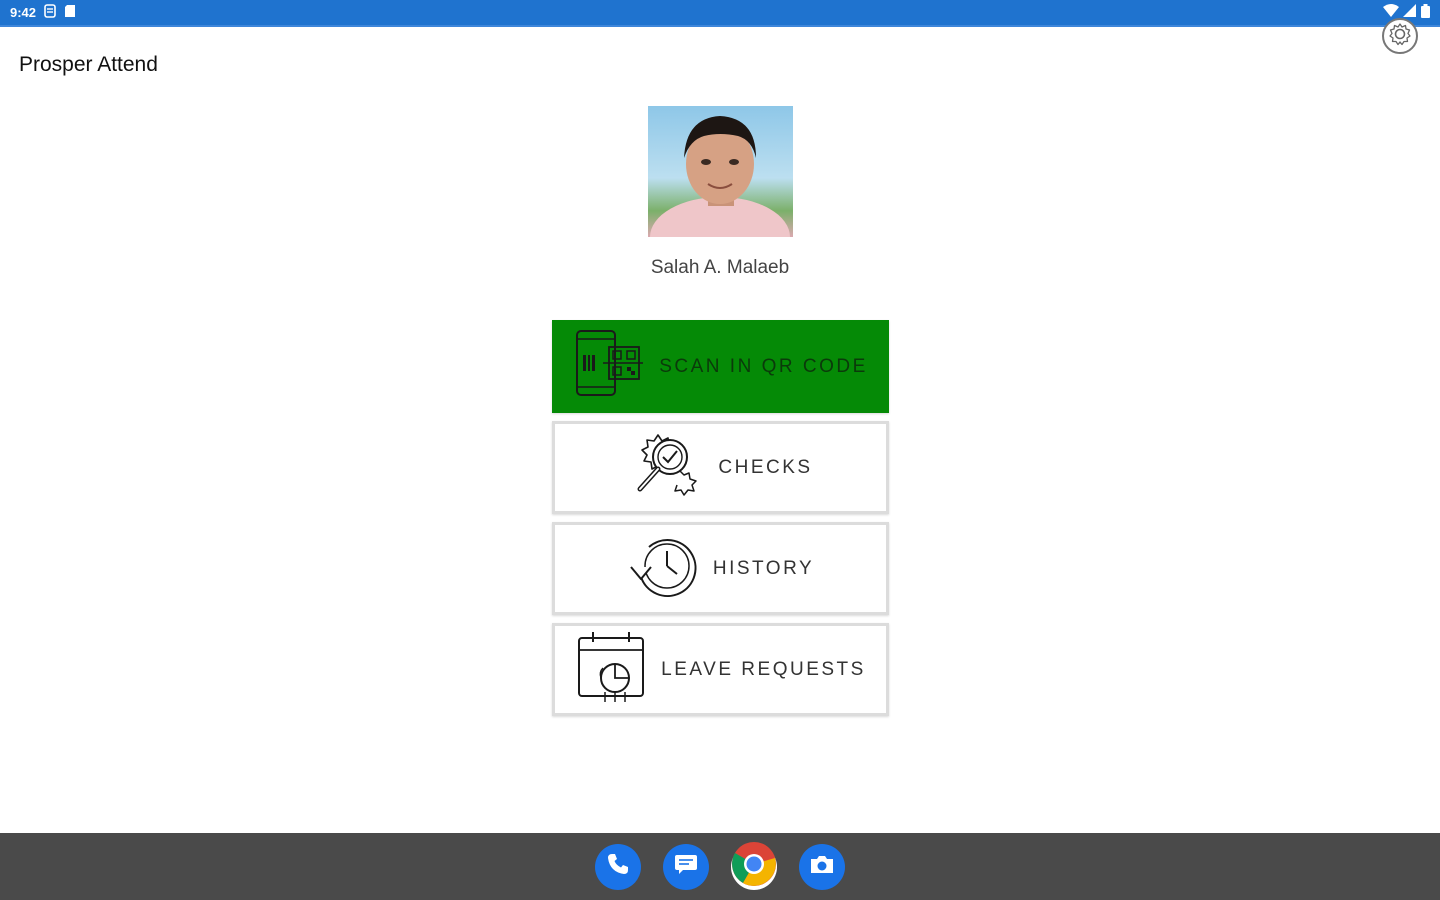 The image size is (1440, 900). I want to click on leave-requests-button: LEAVE REQUESTS, so click(720, 669).